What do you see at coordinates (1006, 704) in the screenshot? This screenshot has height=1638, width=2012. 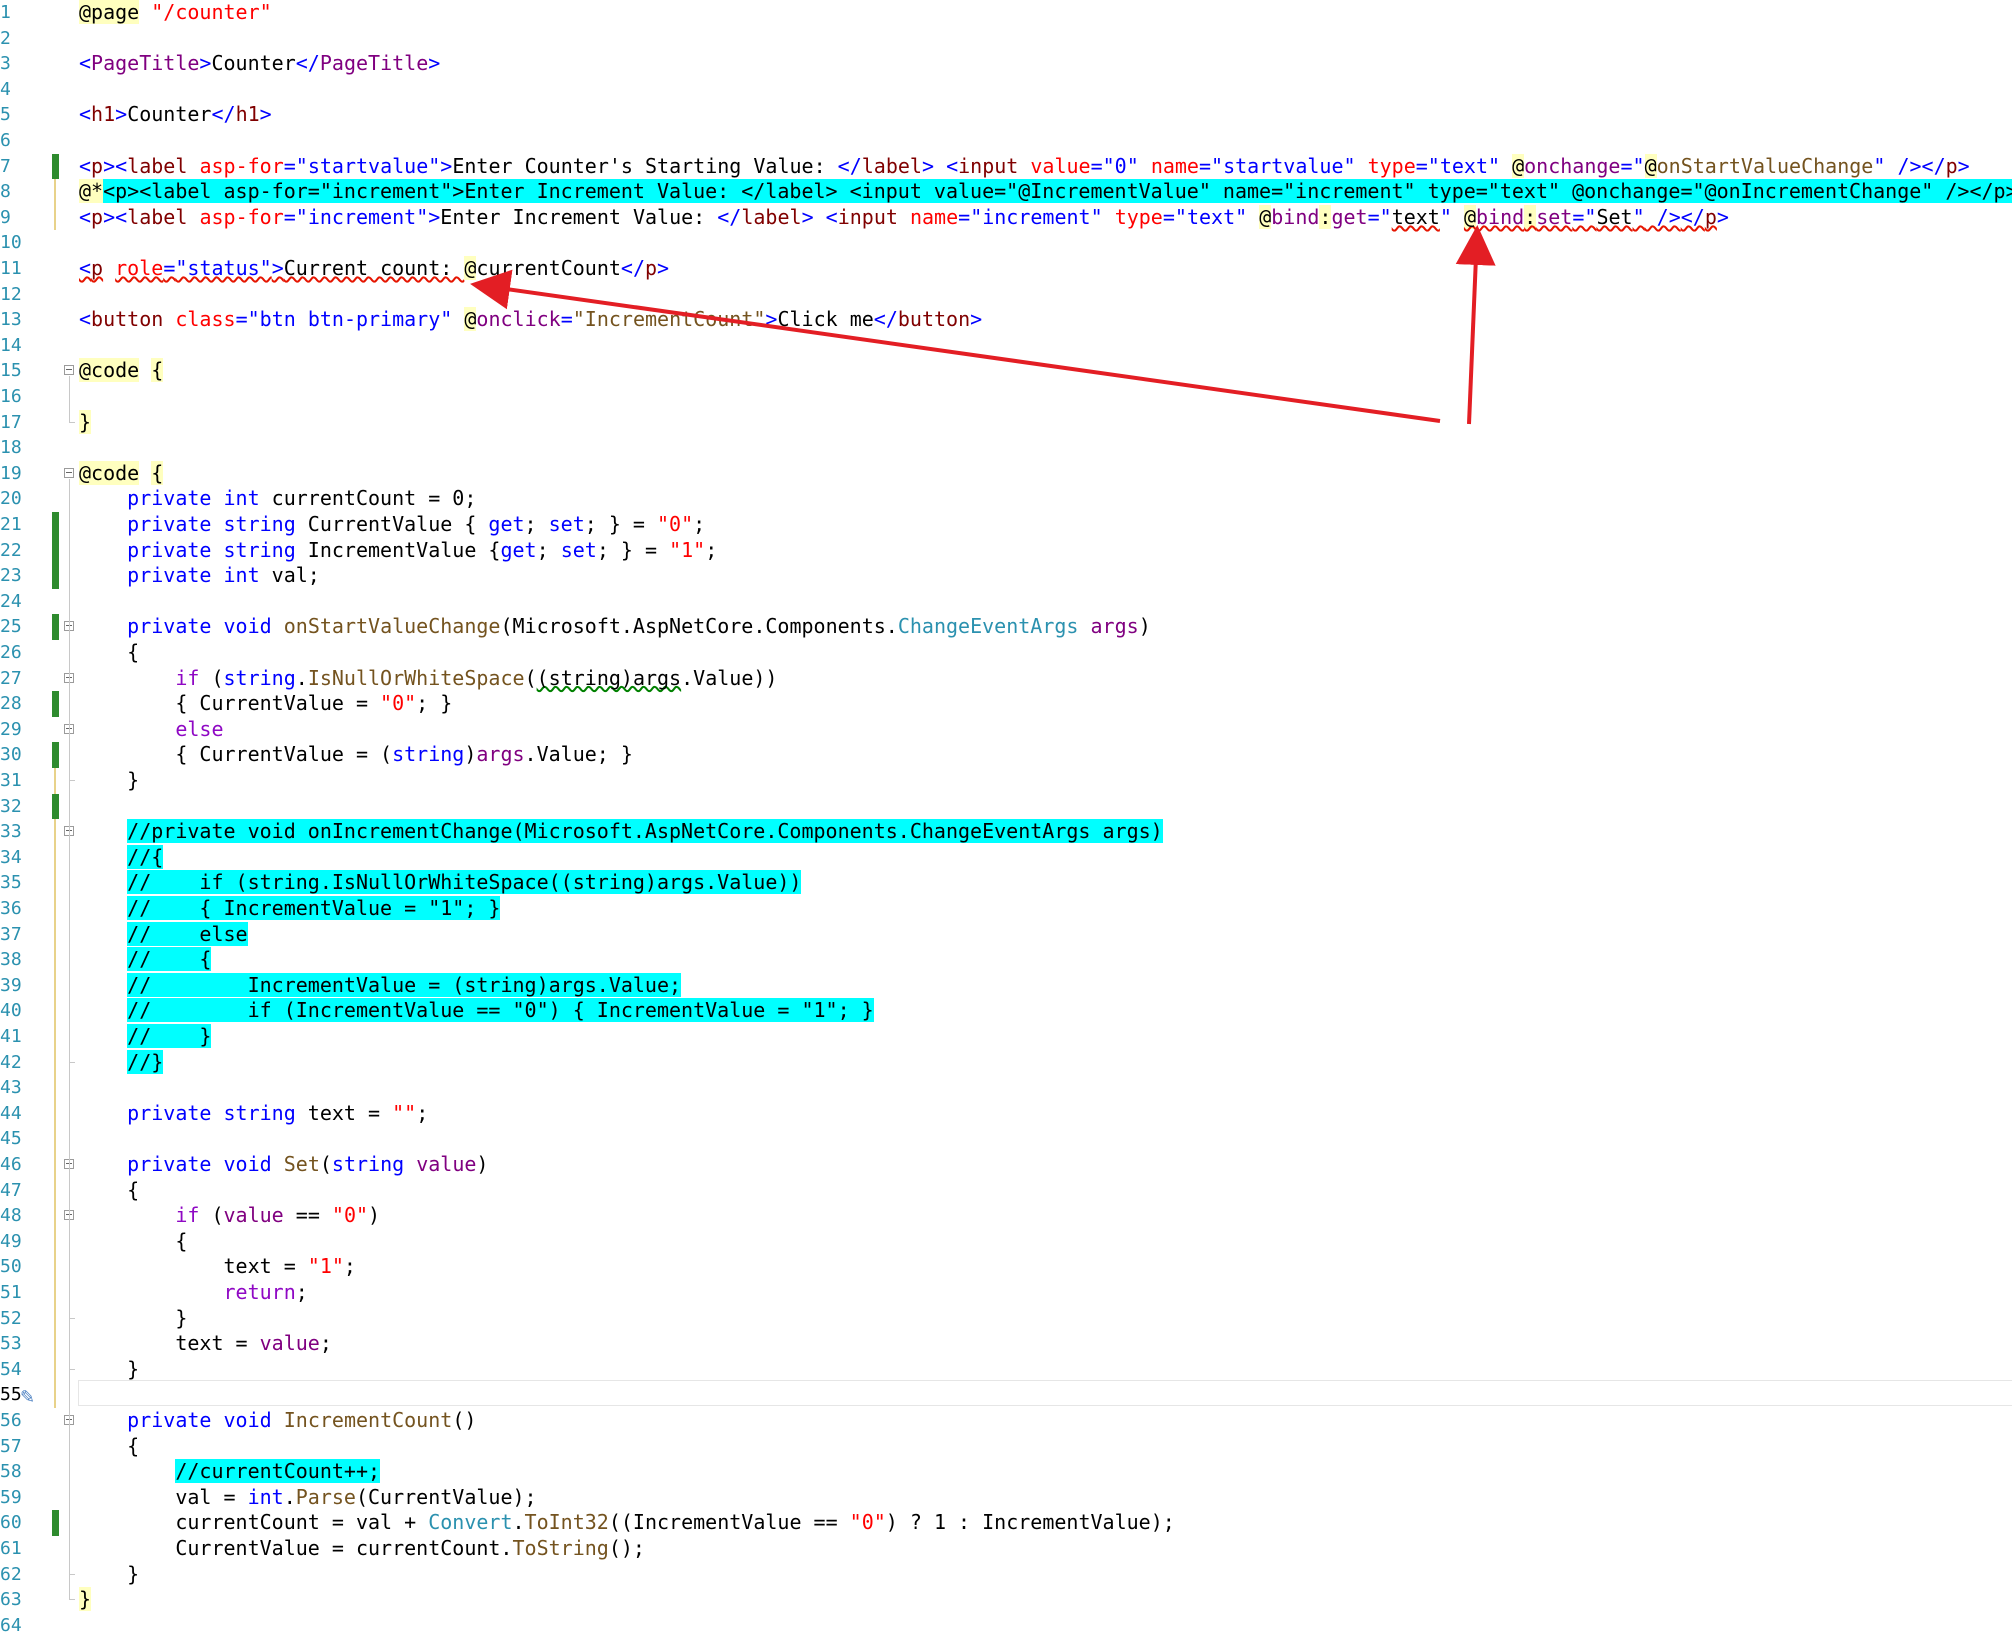 I see `code-line: 28 { CurrentValue = "0"; }` at bounding box center [1006, 704].